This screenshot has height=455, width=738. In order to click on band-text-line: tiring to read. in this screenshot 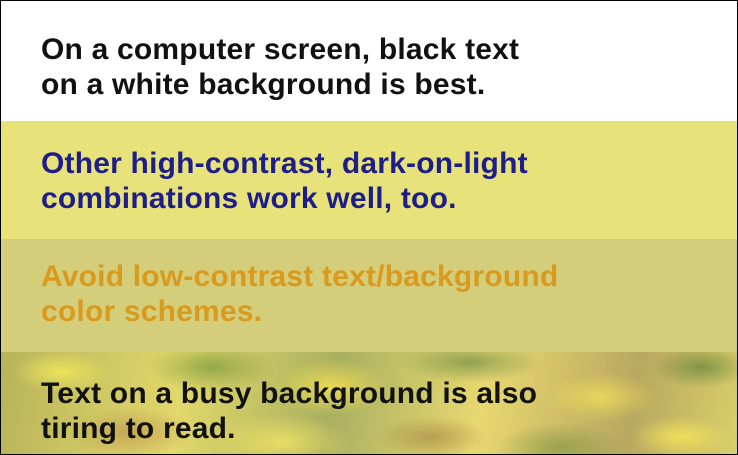, I will do `click(138, 428)`.